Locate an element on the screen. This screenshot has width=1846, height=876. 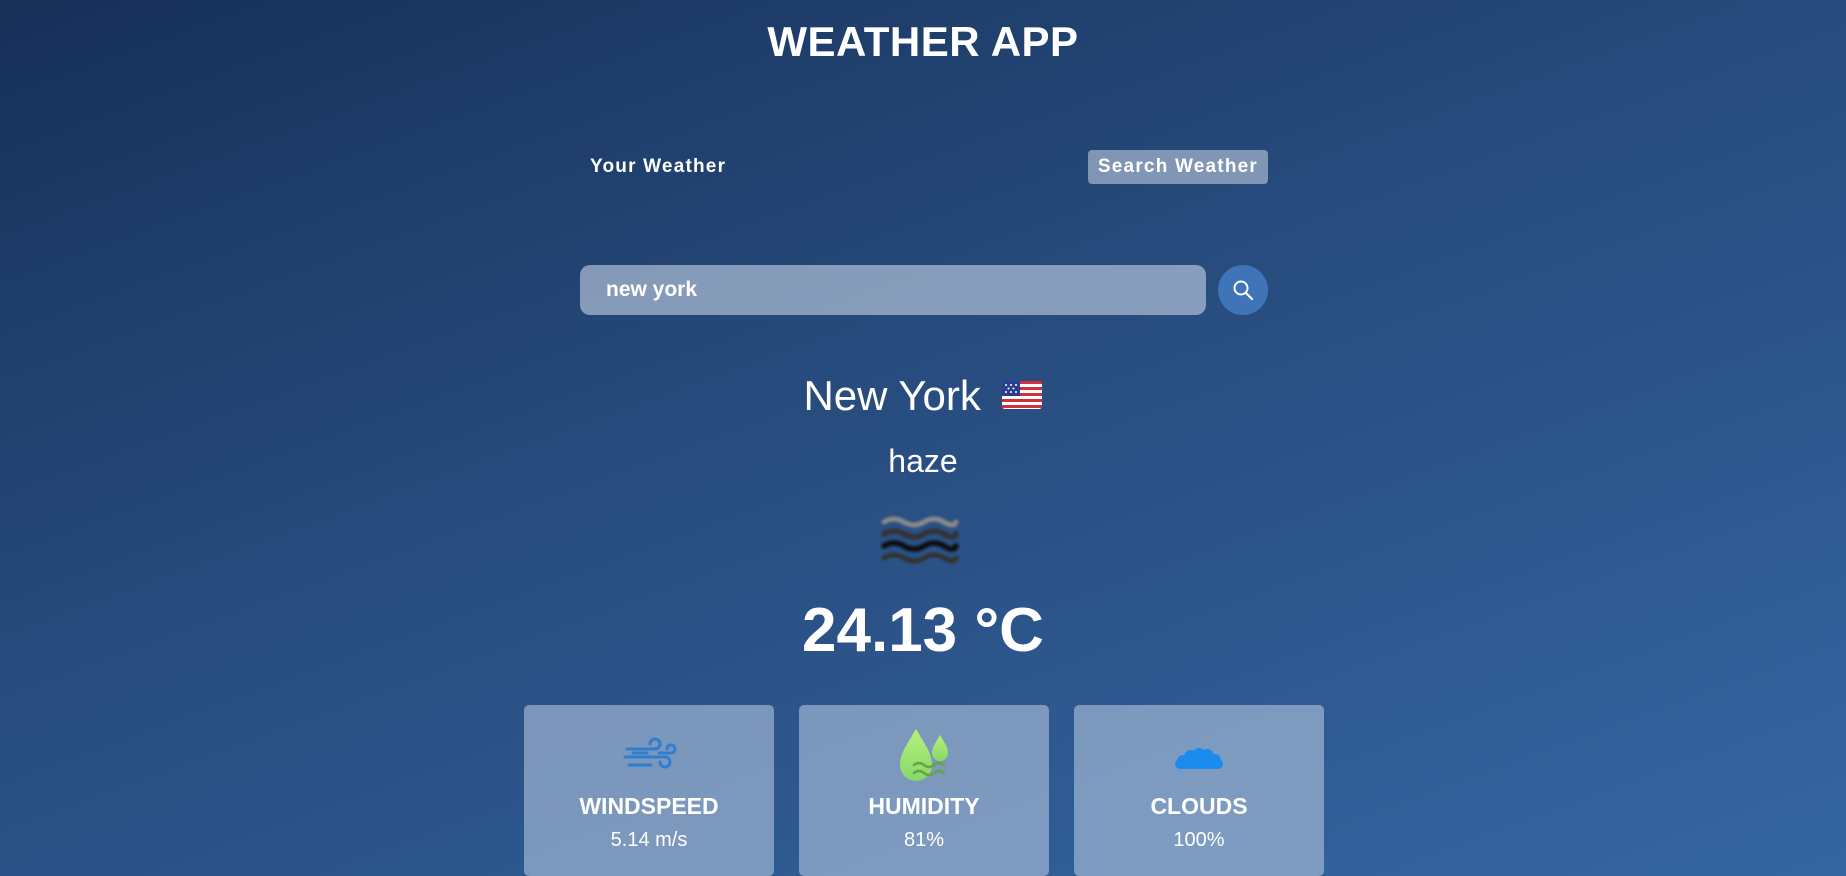
tab-bar: Your Weather Search Weather is located at coordinates (924, 168).